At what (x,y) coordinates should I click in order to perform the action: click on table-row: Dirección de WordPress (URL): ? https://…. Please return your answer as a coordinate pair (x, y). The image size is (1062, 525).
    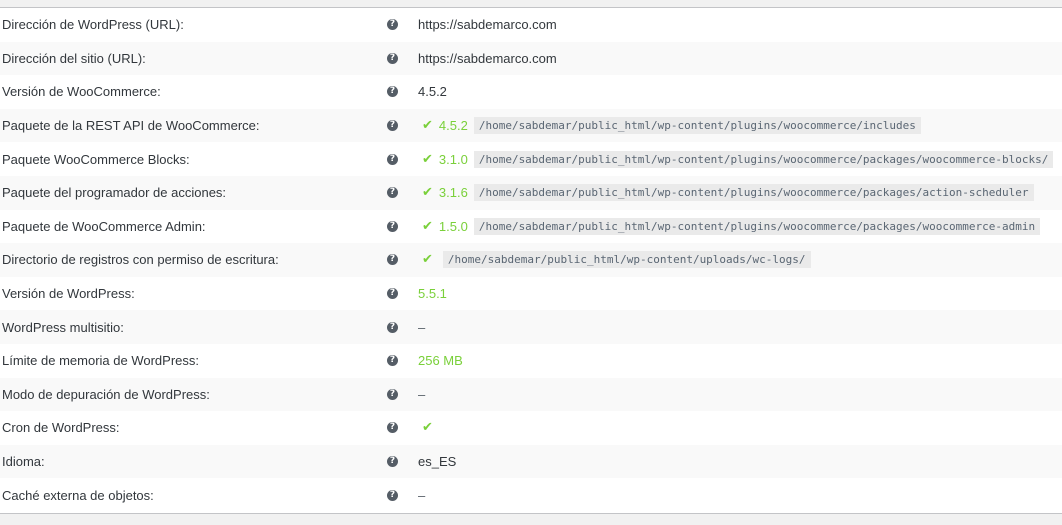
    Looking at the image, I should click on (531, 25).